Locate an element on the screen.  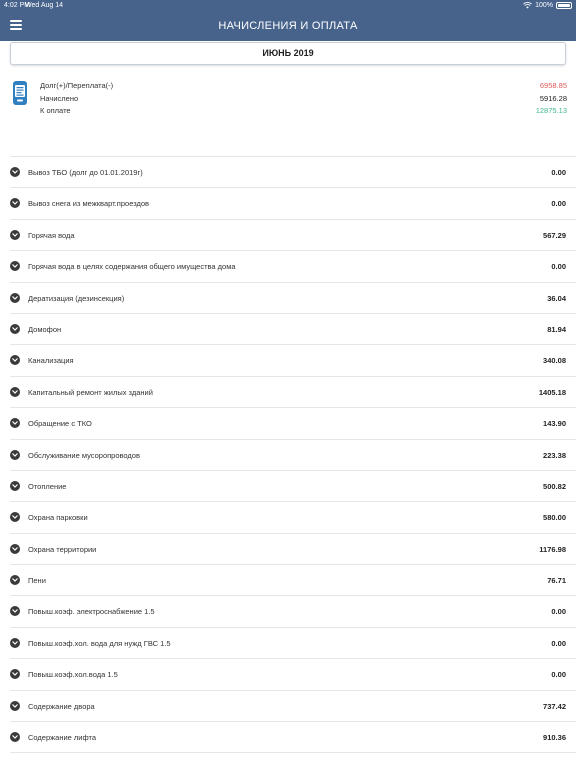
item-name: Охрана территории is located at coordinates (62, 549).